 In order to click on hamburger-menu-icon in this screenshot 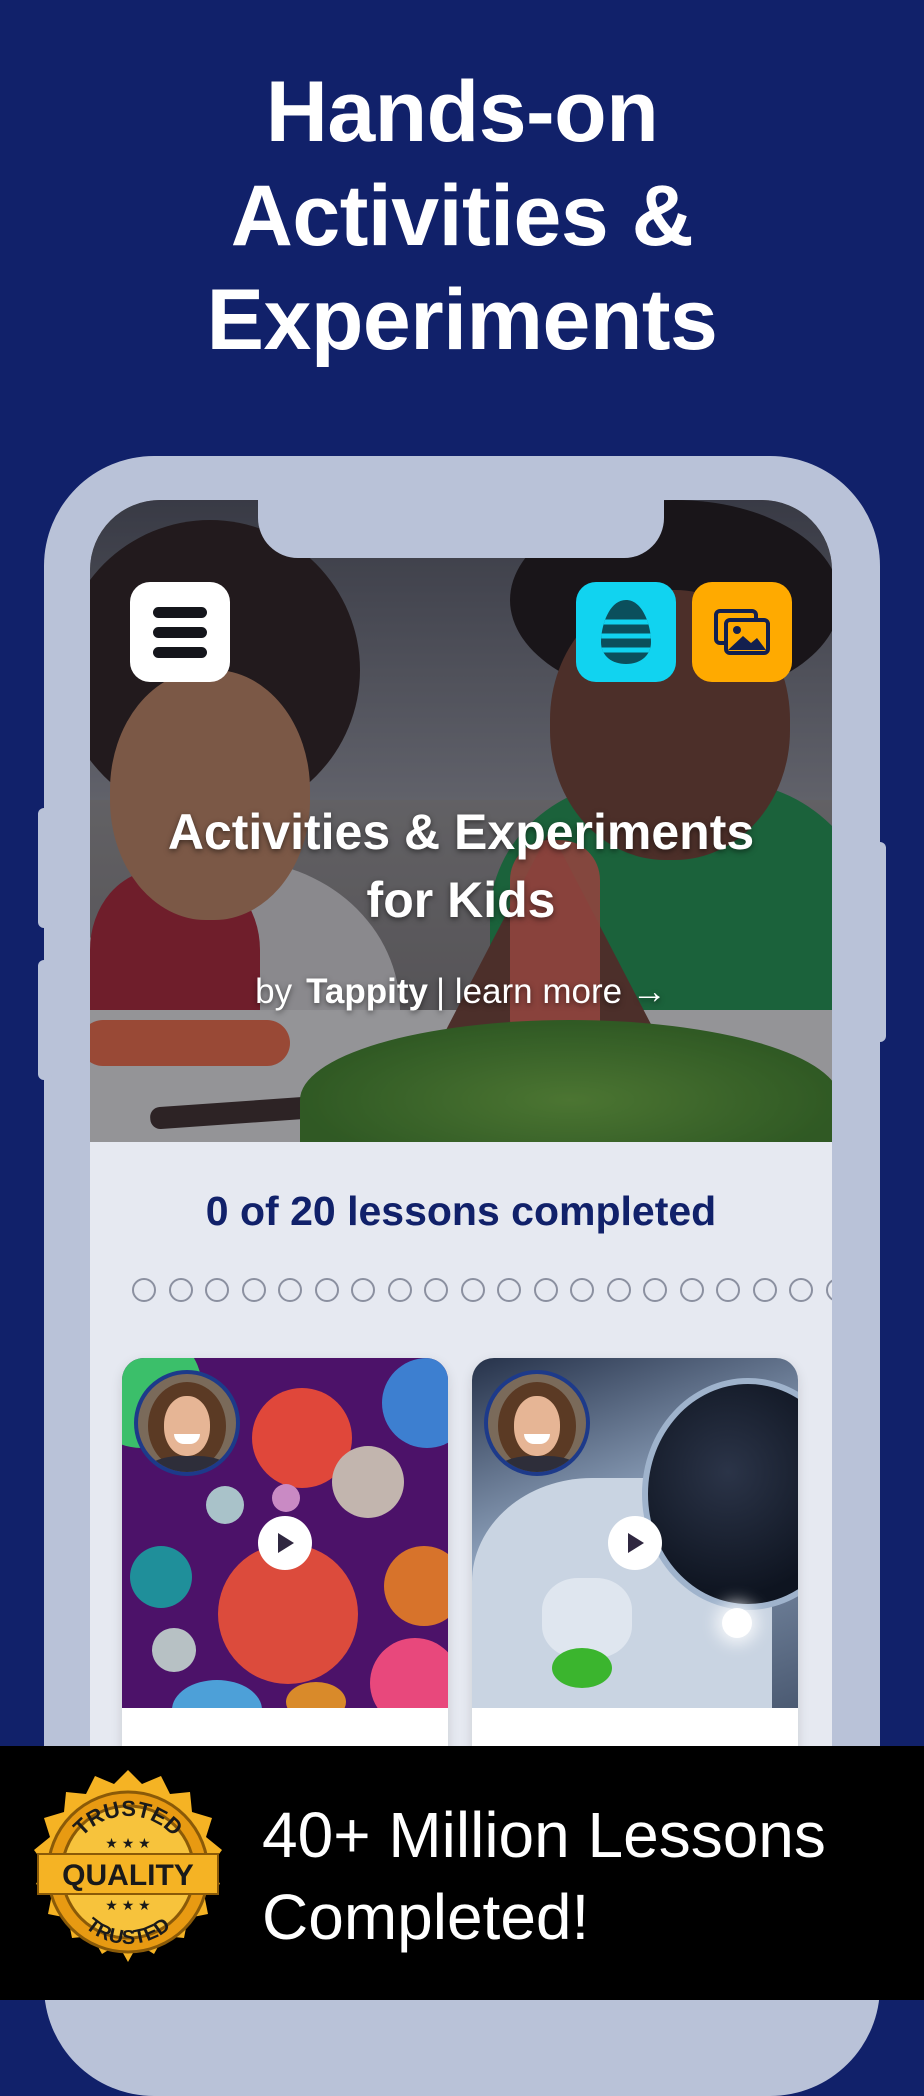, I will do `click(180, 612)`.